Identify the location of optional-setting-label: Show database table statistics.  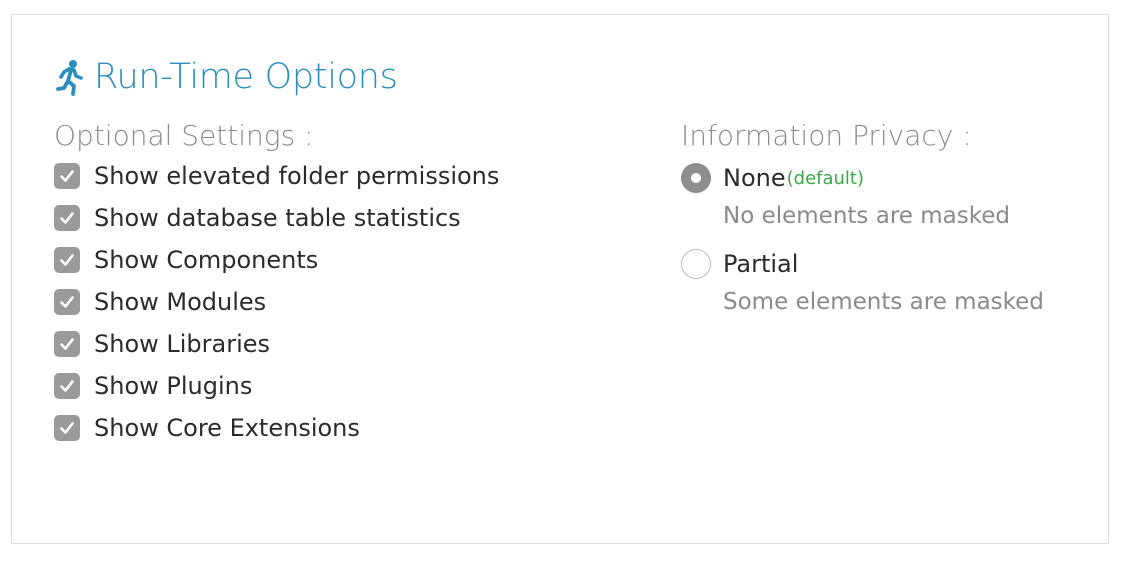
(277, 218).